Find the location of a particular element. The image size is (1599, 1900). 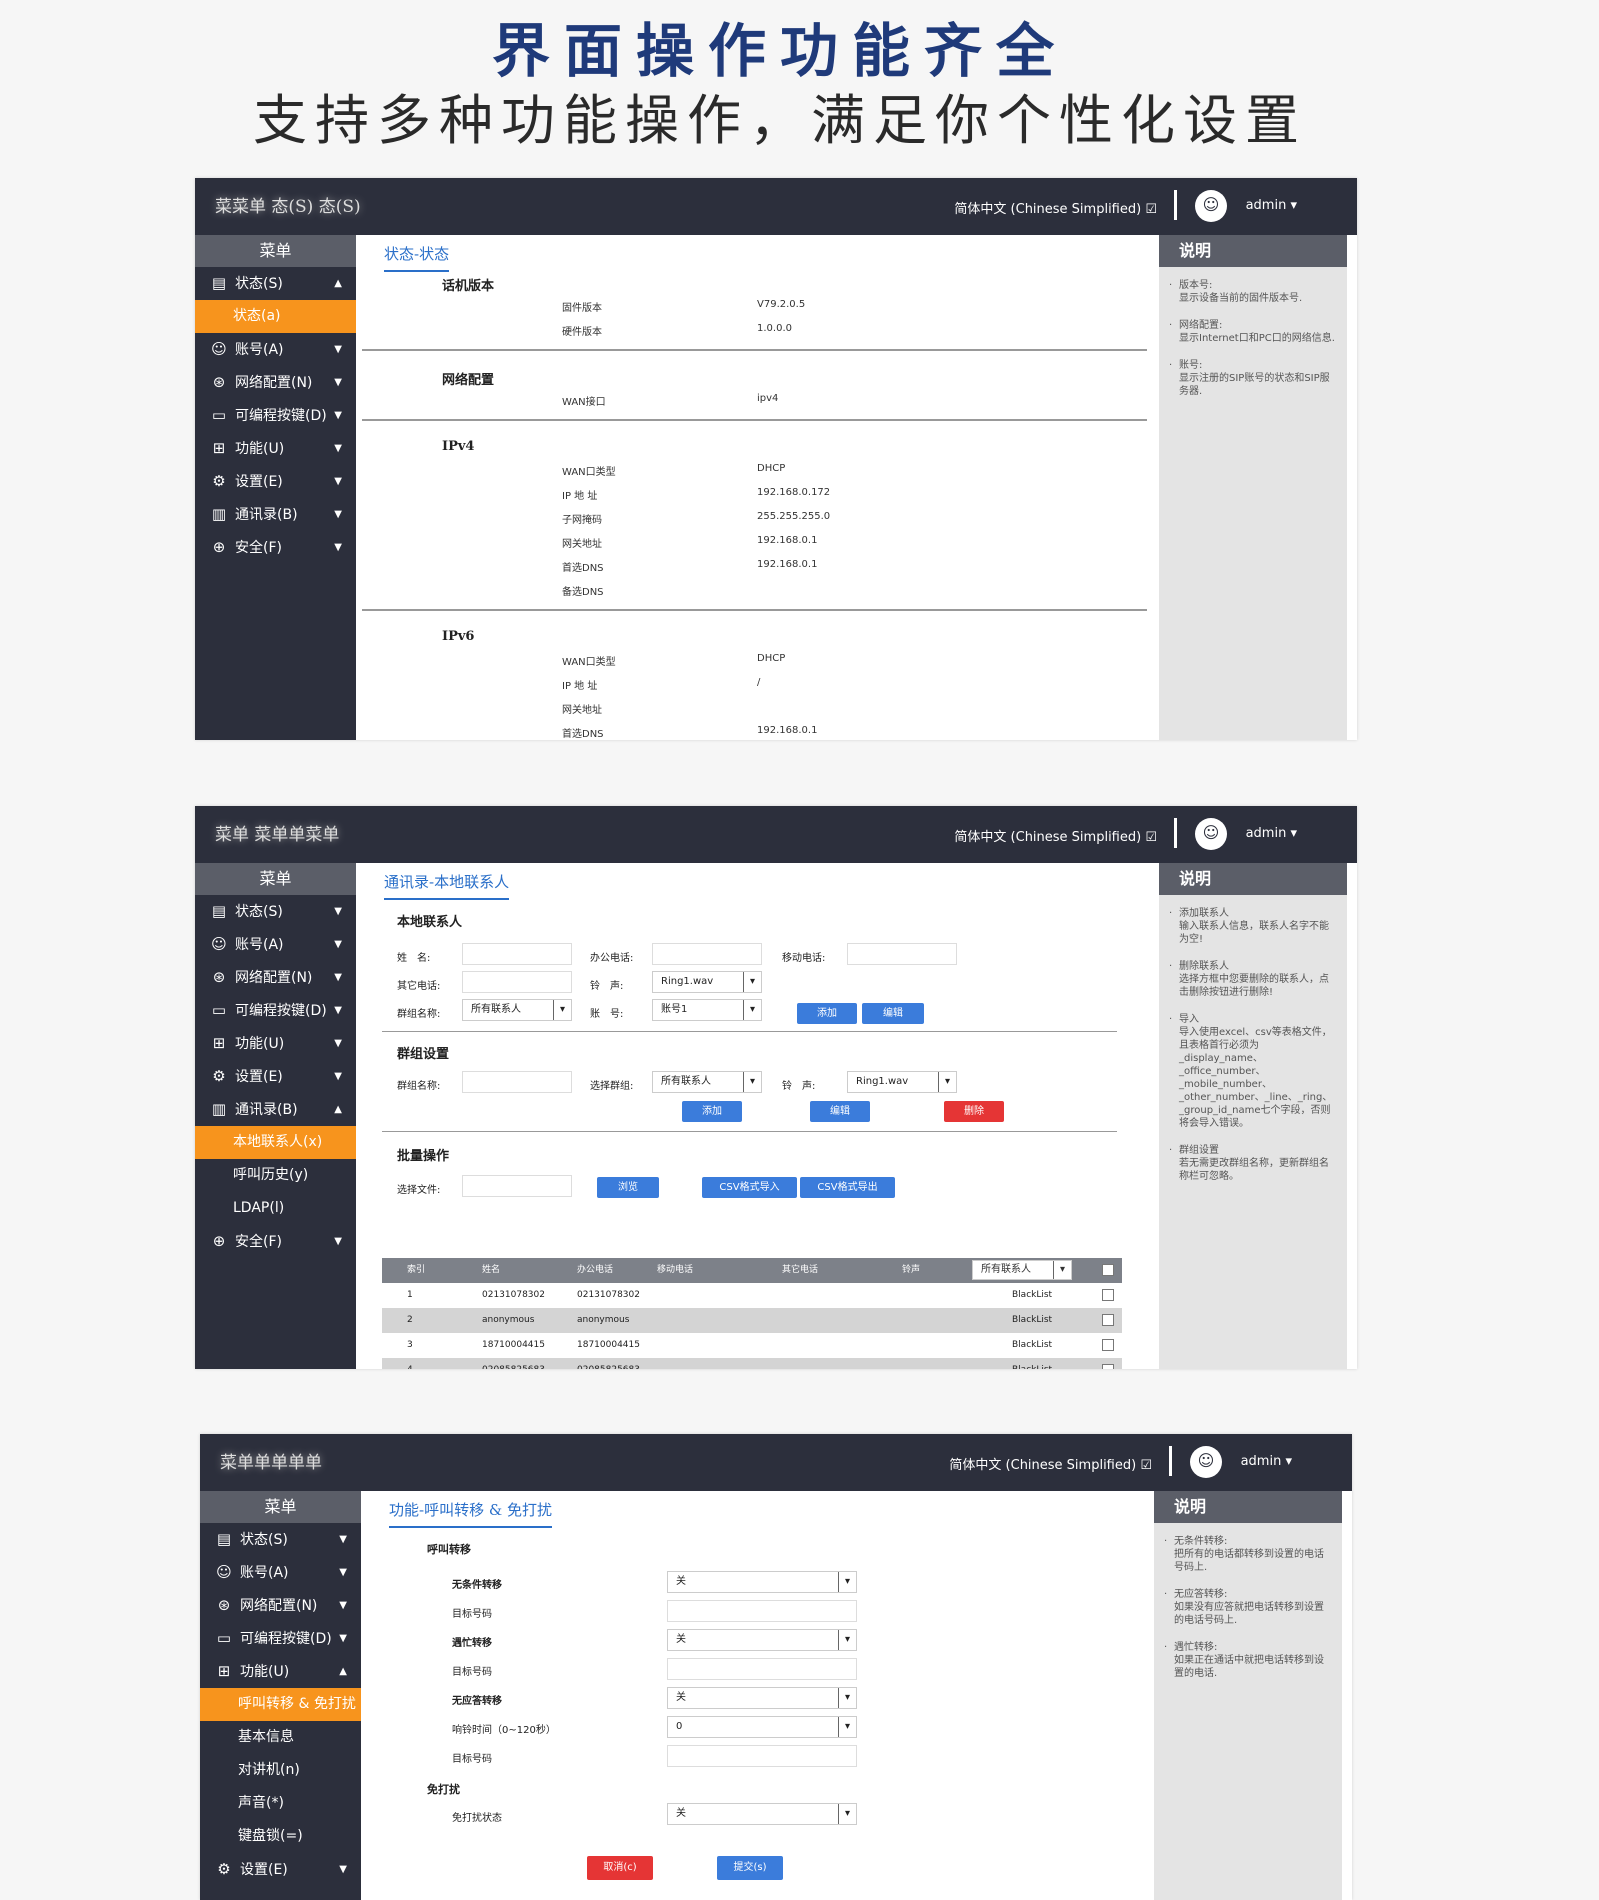

delete-group-button: 删除 is located at coordinates (974, 1111).